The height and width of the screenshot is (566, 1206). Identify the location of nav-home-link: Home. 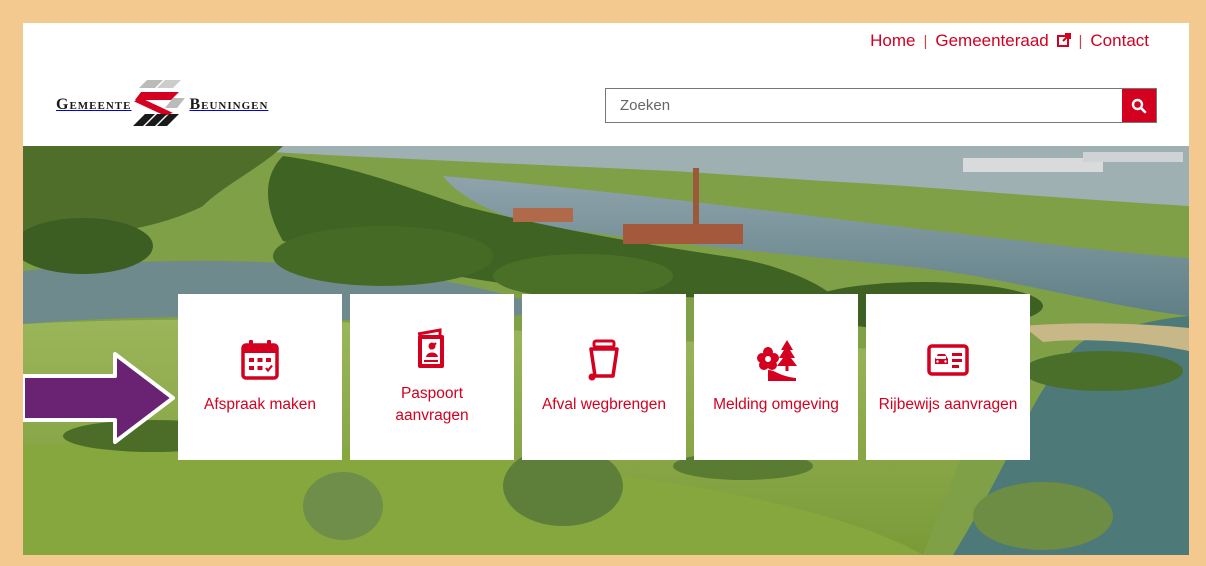
(892, 41).